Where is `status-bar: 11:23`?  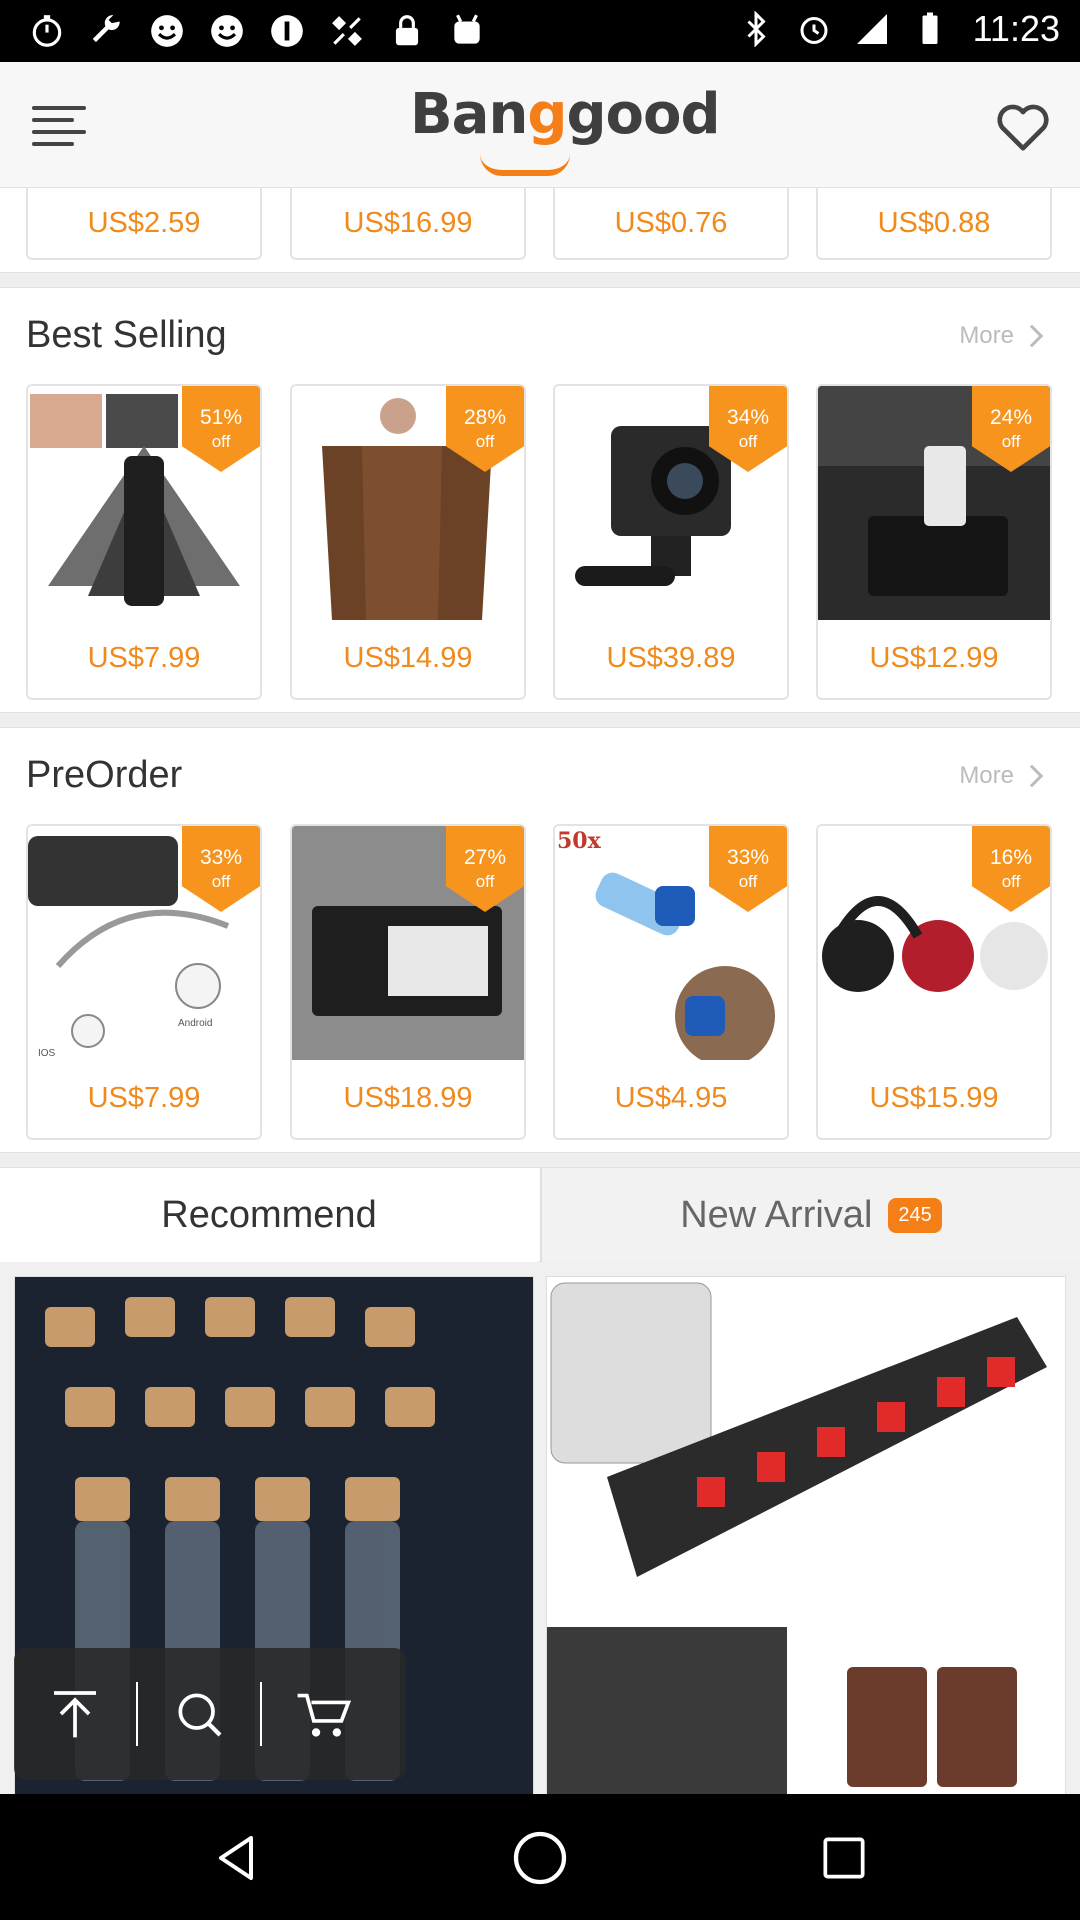 status-bar: 11:23 is located at coordinates (540, 31).